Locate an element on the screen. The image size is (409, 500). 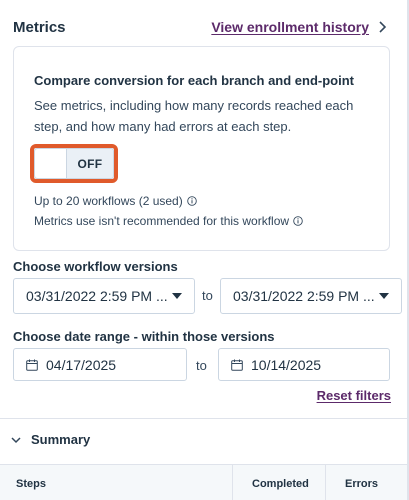
summary-label: Summary is located at coordinates (61, 439).